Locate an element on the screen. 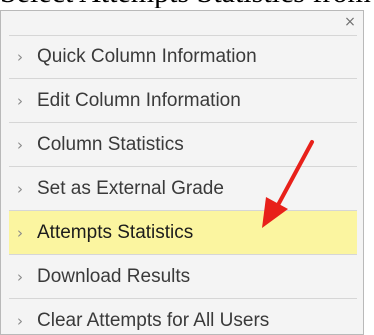  menu-item-edit-column-information: › Edit Column Information is located at coordinates (183, 101).